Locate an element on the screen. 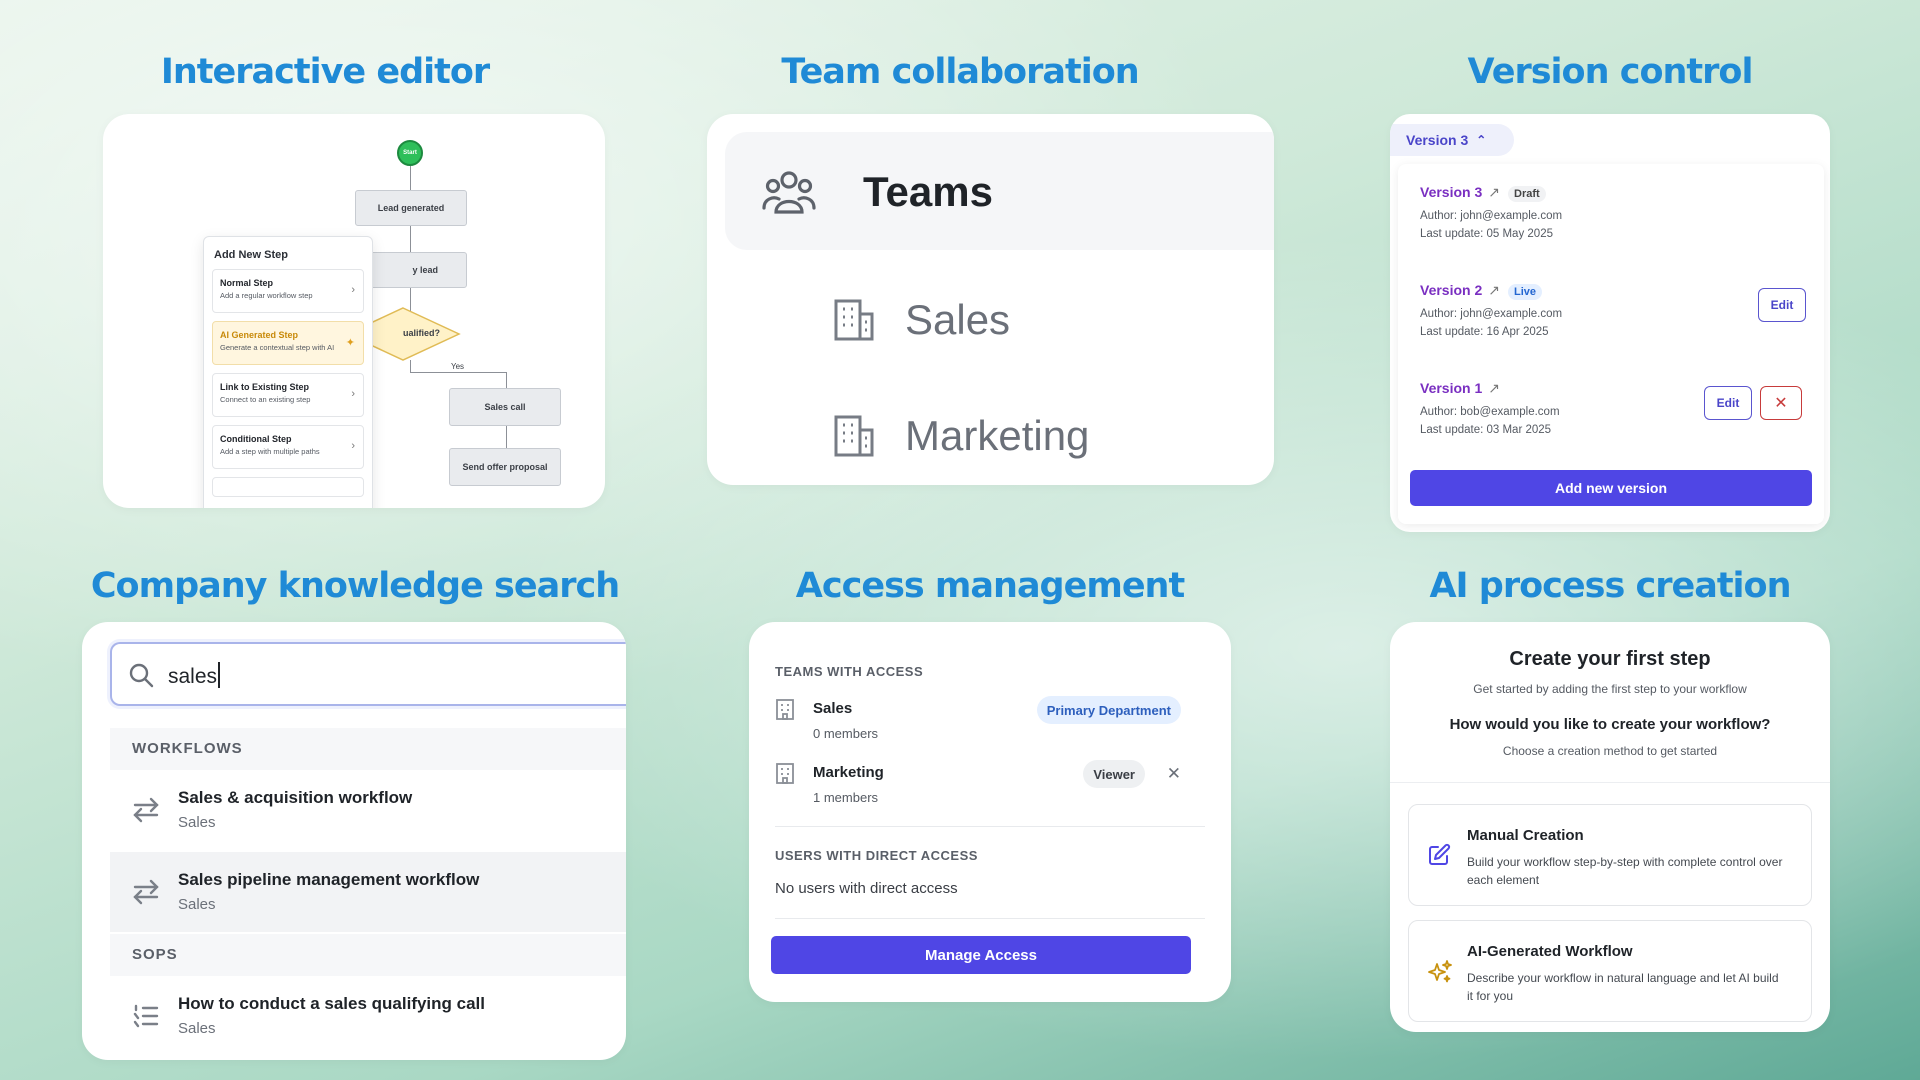  sparkle-icon is located at coordinates (1440, 972).